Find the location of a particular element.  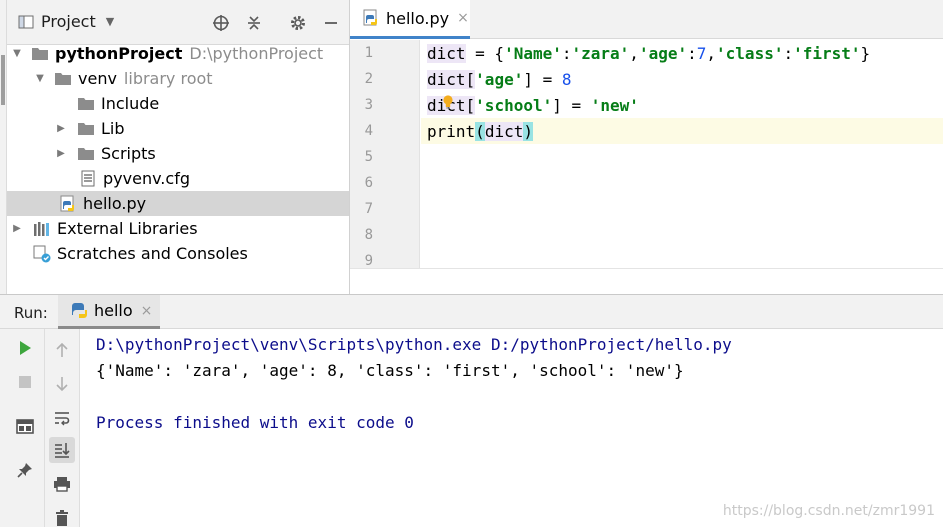

run-tab-hello: hello × is located at coordinates (109, 312).